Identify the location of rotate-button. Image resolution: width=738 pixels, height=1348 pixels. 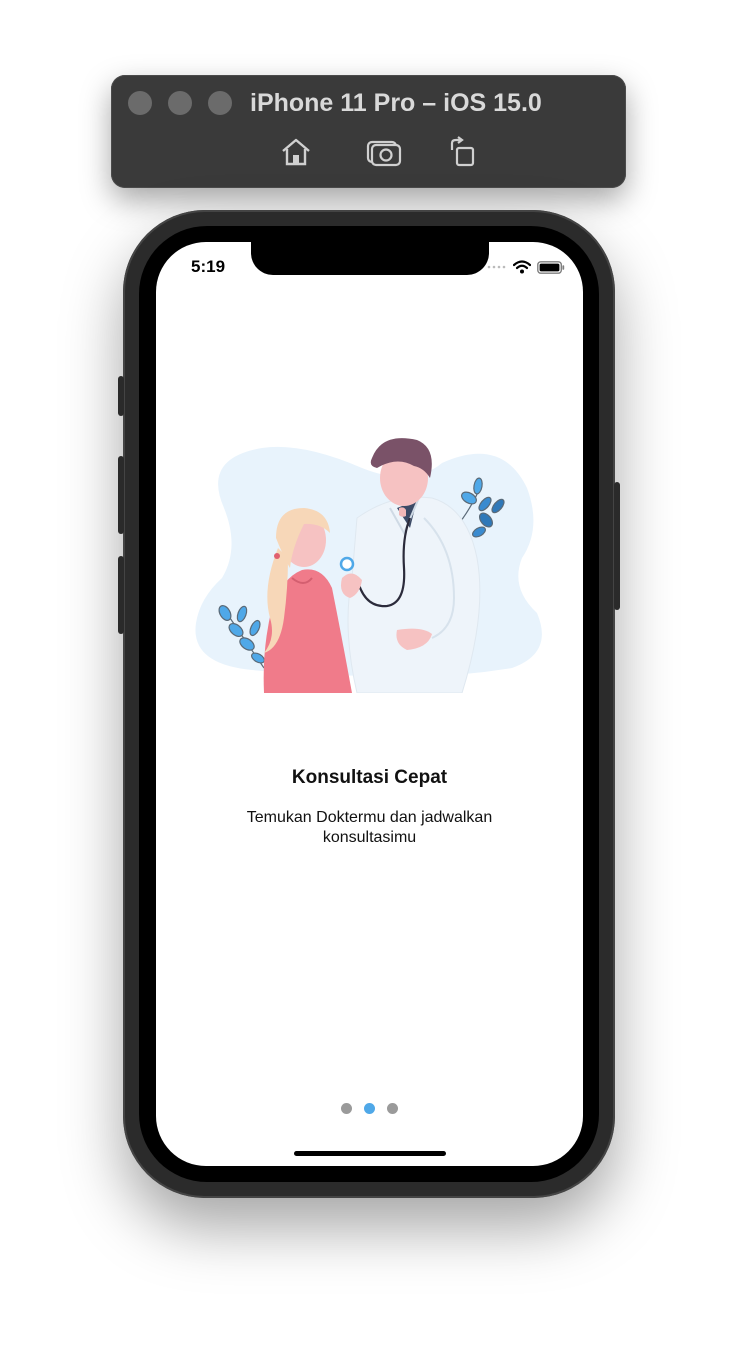
(464, 152).